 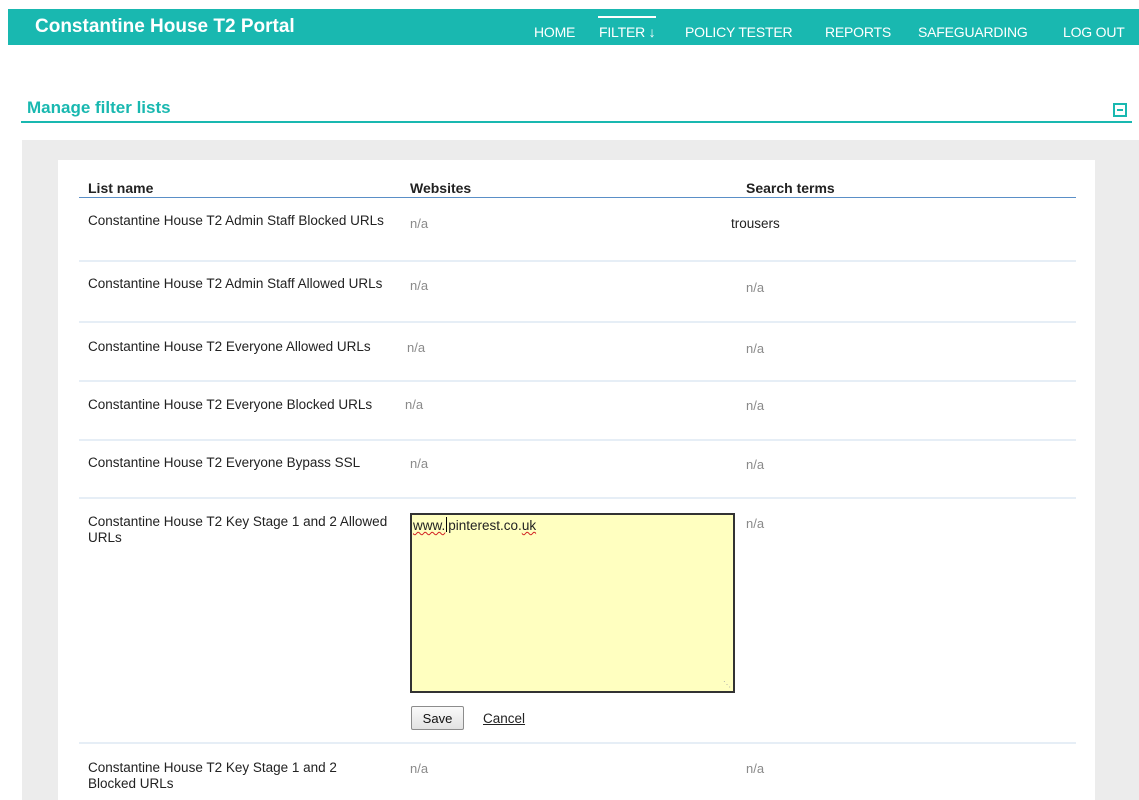 What do you see at coordinates (739, 32) in the screenshot?
I see `nav-policy-tester: POLICY TESTER` at bounding box center [739, 32].